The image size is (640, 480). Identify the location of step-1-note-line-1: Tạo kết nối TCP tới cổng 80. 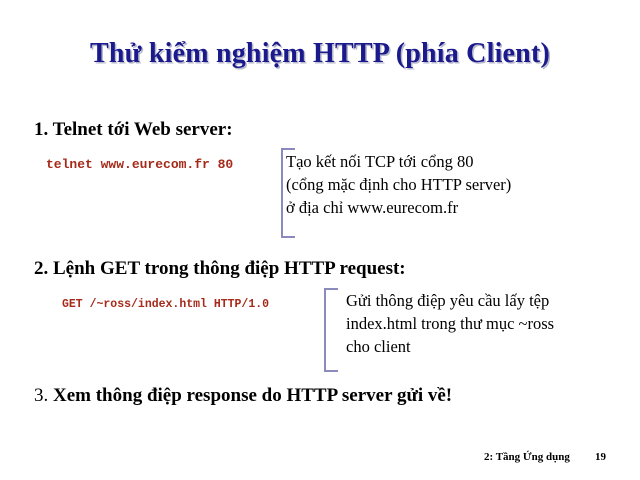
(380, 161).